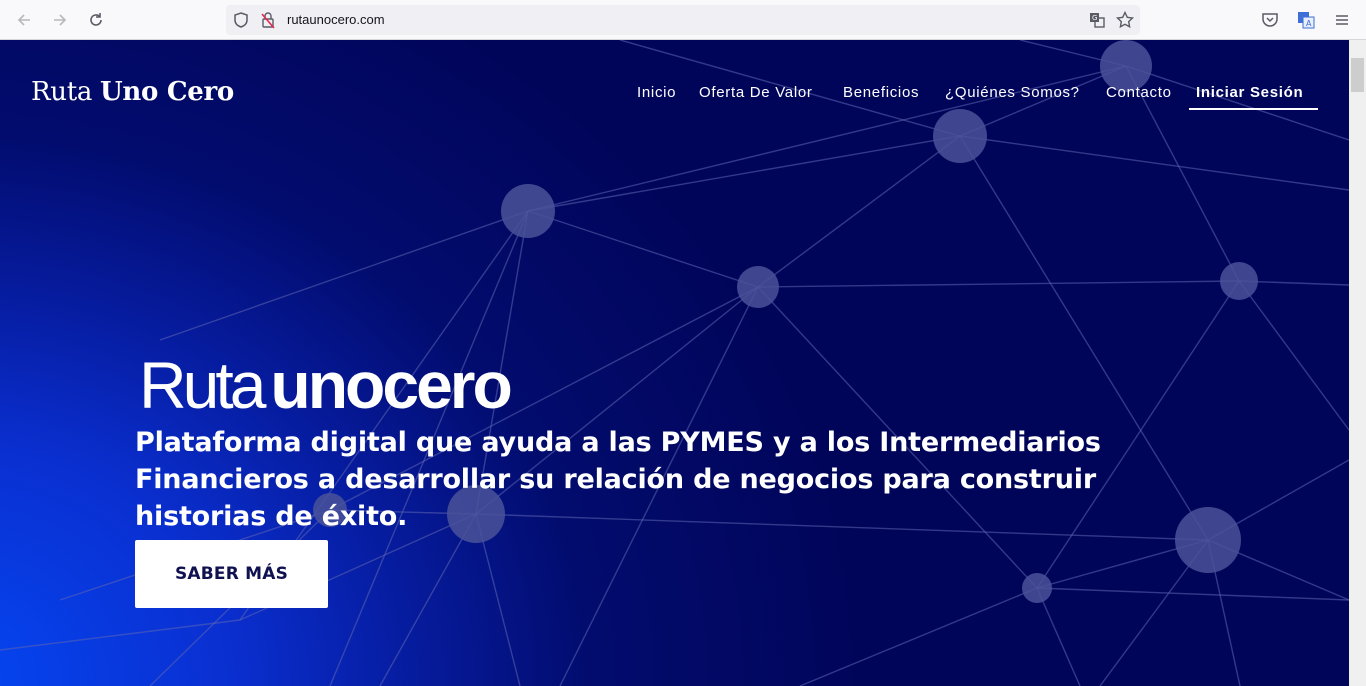 Image resolution: width=1366 pixels, height=686 pixels. I want to click on nav-contacto: Contacto, so click(1139, 92).